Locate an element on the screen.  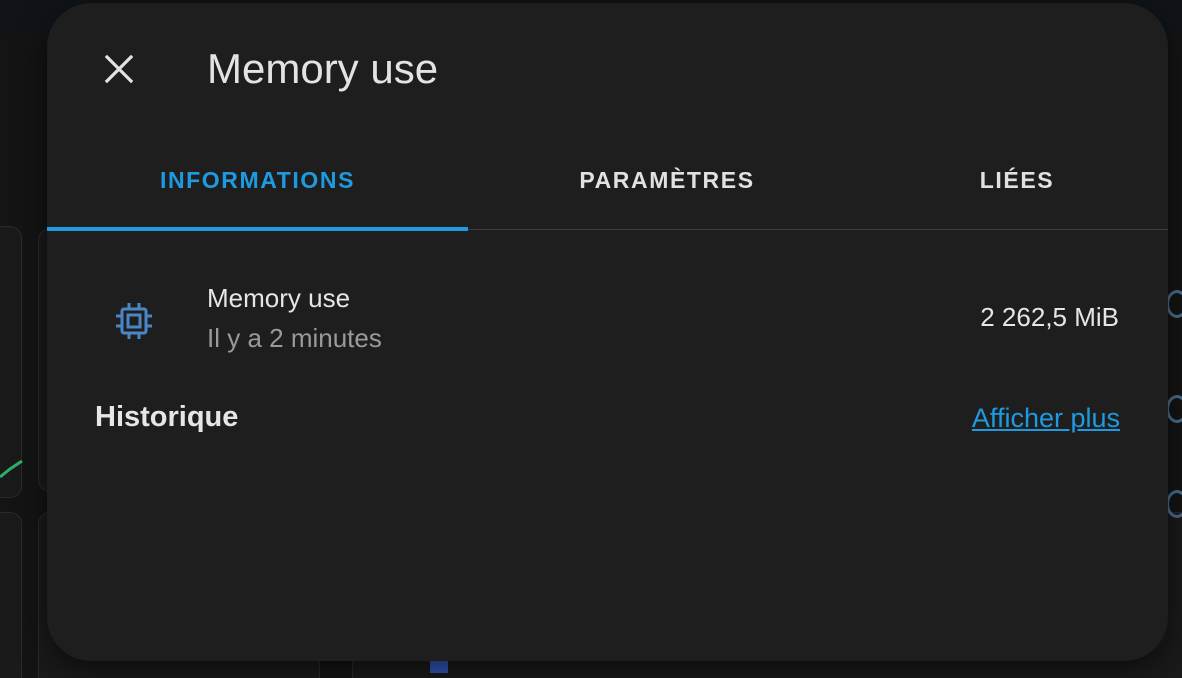
tab-informations: INFORMATIONS is located at coordinates (257, 181).